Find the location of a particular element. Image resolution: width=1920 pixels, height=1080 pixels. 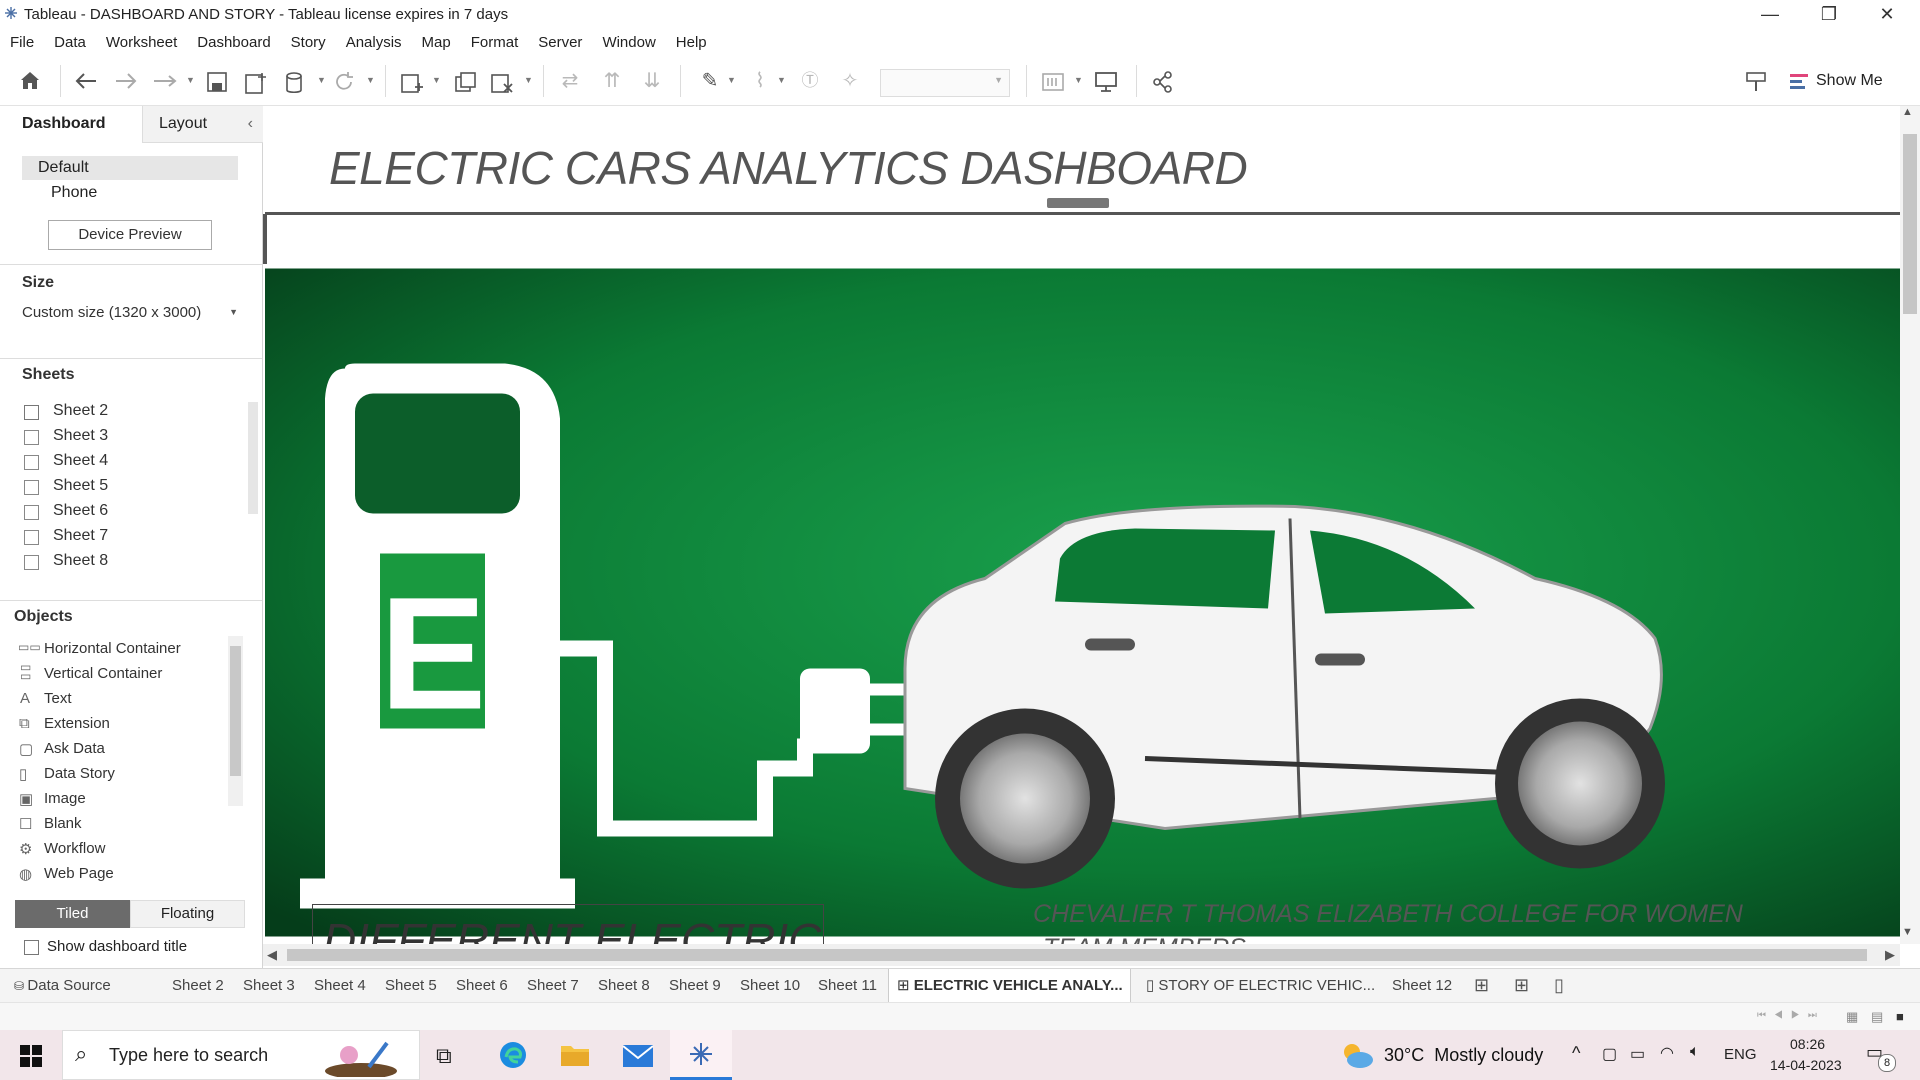

group-members-icon: ⌇ is located at coordinates (760, 81).